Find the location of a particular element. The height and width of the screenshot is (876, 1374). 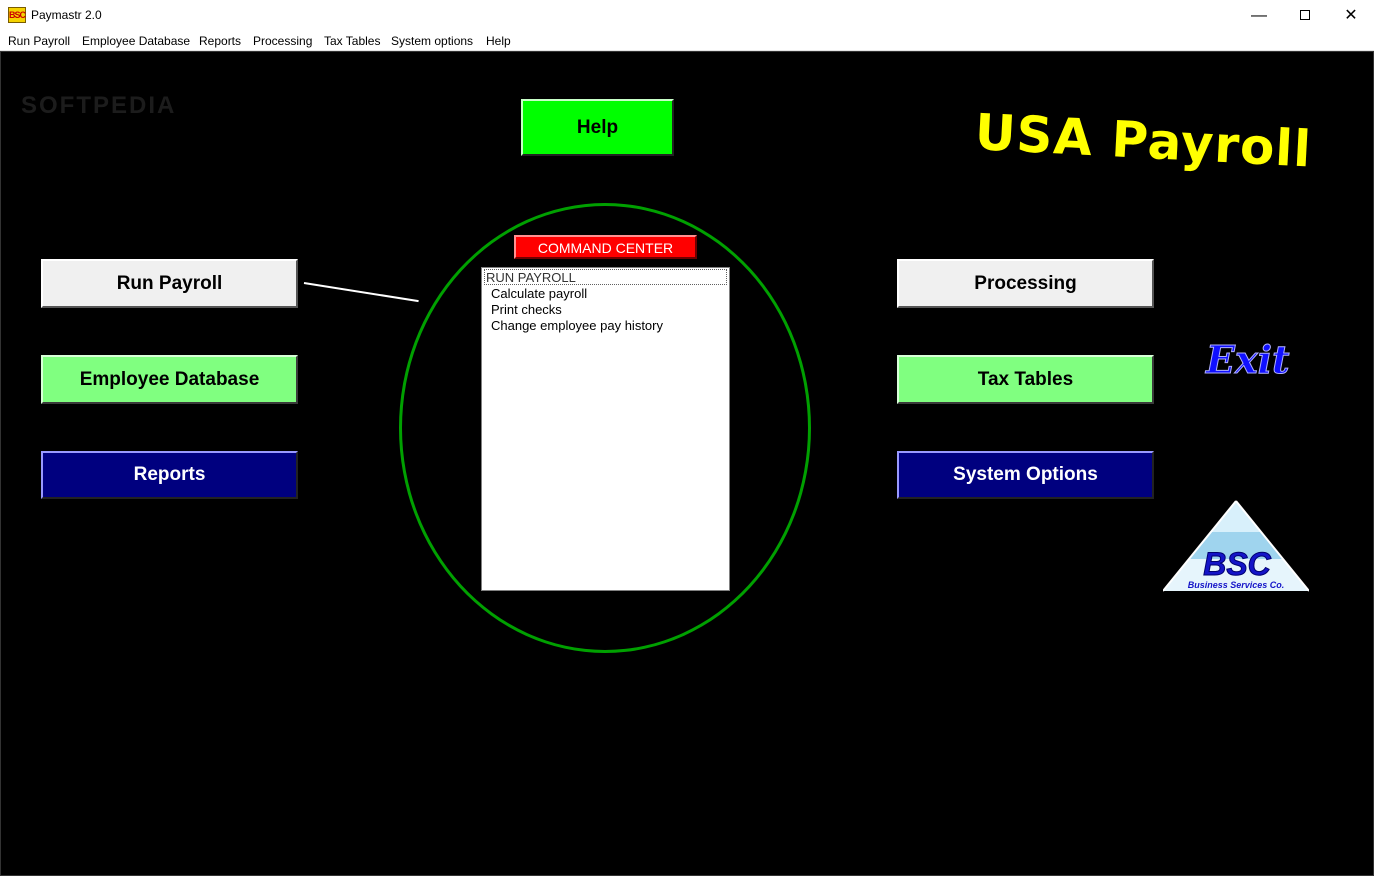

run-payroll-button: Run Payroll is located at coordinates (169, 283).